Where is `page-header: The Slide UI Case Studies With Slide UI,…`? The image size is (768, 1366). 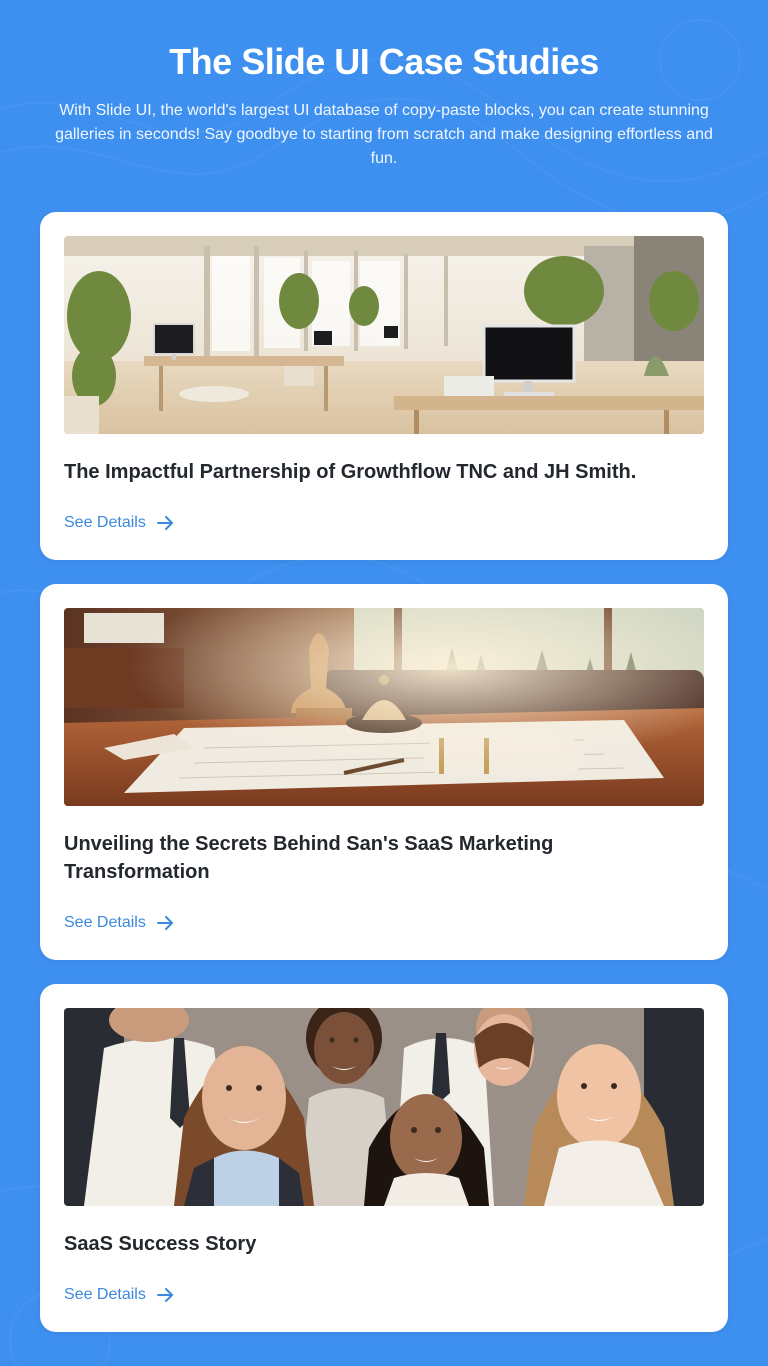
page-header: The Slide UI Case Studies With Slide UI,… is located at coordinates (384, 85).